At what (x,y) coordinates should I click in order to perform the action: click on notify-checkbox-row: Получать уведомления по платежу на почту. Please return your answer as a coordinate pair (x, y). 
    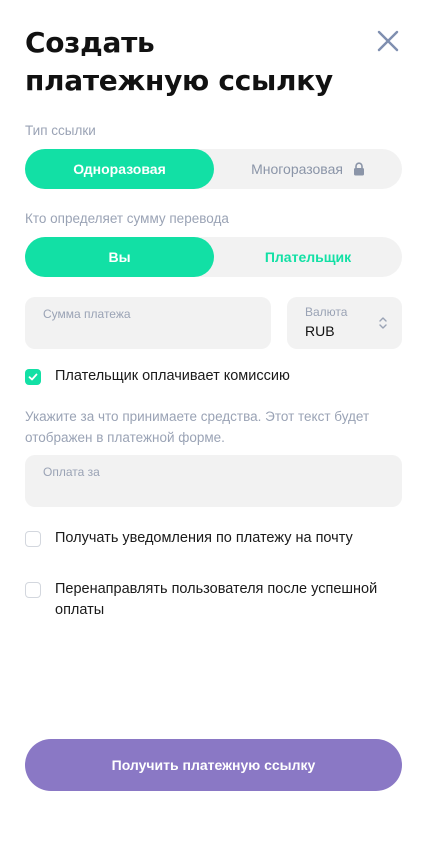
    Looking at the image, I should click on (189, 539).